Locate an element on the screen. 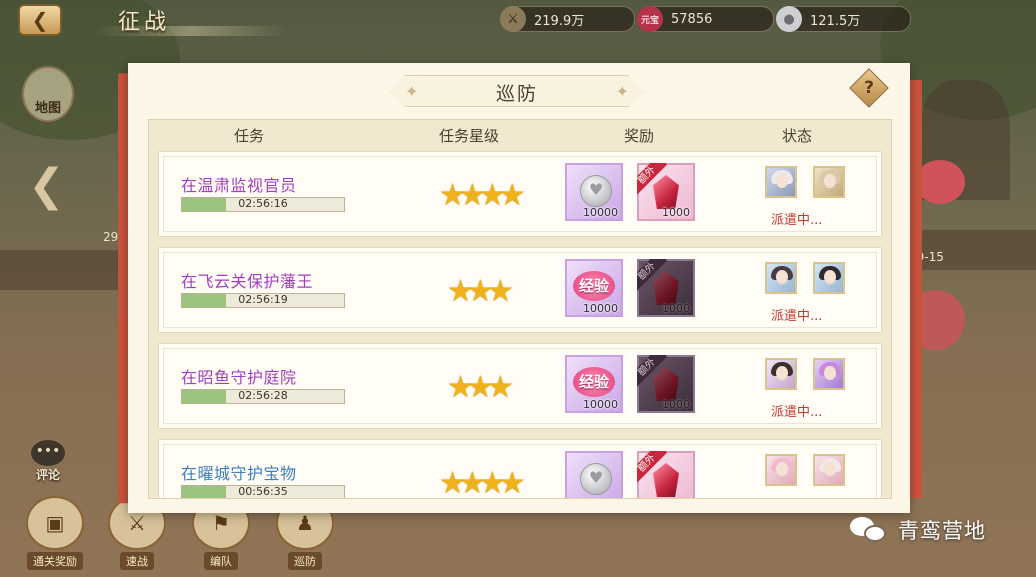 The image size is (1036, 577). crossed-swords-icon: ⚔ is located at coordinates (513, 19).